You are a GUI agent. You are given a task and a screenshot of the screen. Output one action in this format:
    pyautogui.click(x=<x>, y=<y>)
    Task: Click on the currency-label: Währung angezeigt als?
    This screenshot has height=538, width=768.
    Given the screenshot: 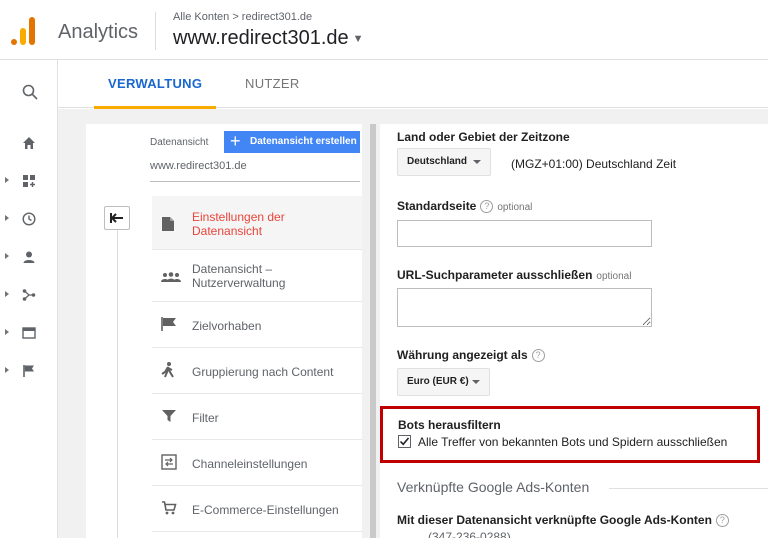 What is the action you would take?
    pyautogui.click(x=471, y=355)
    